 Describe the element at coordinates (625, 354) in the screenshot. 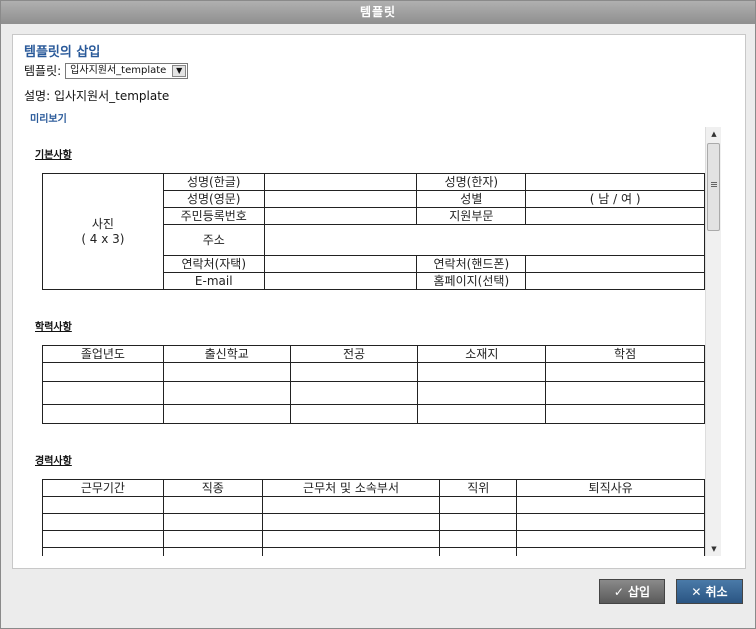

I see `education-header: 학점` at that location.